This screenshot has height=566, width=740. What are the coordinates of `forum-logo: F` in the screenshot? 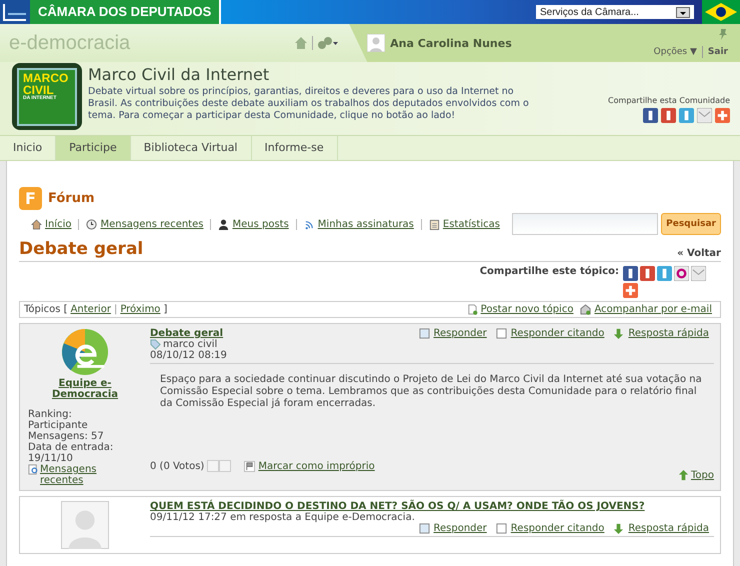 It's located at (30, 198).